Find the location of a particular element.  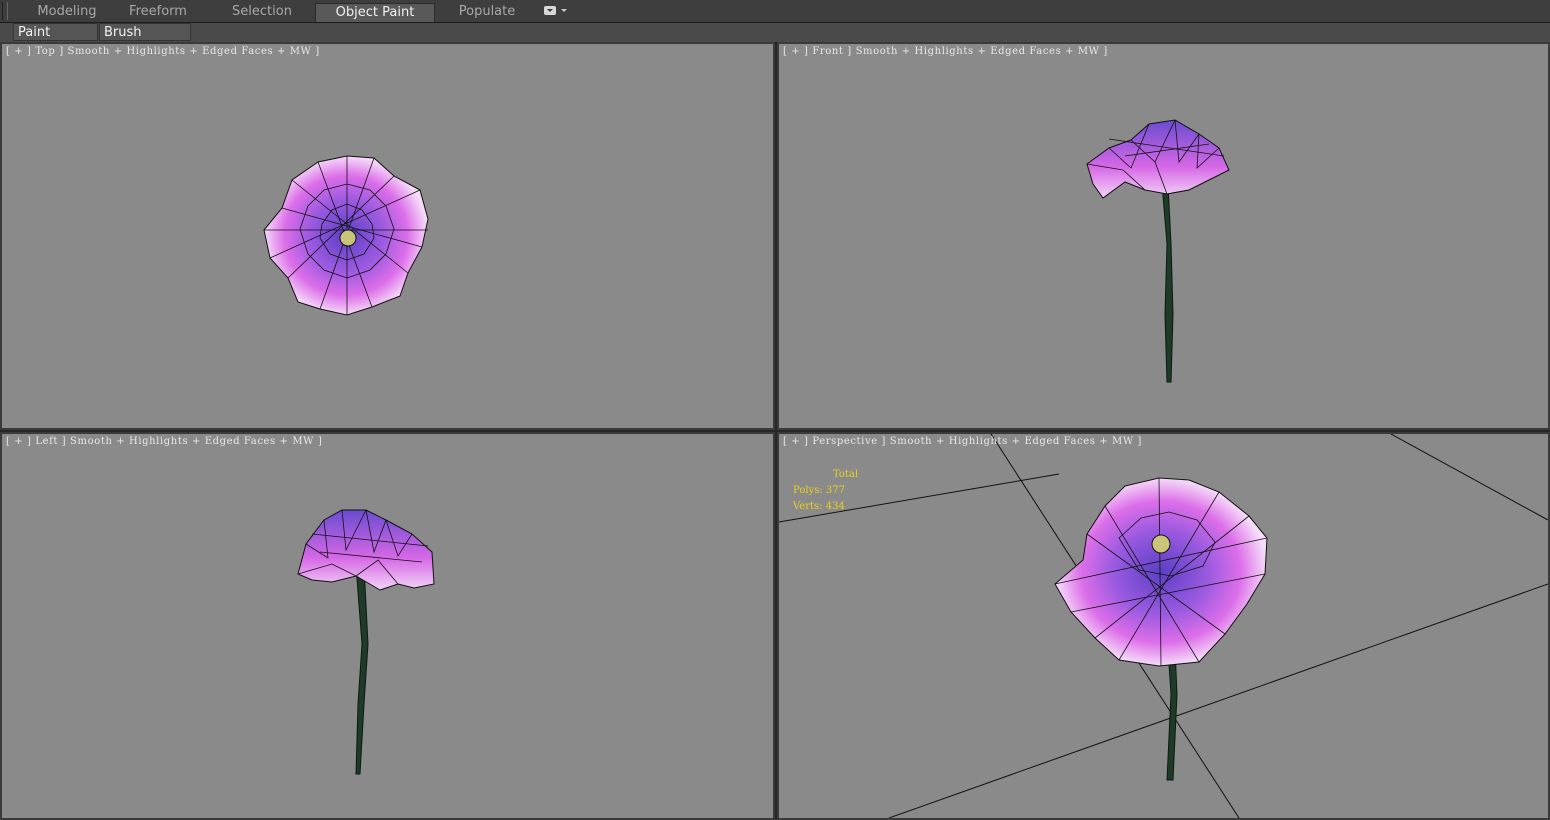

scene-statistics: Total Polys: 377 Verts: 434 is located at coordinates (825, 491).